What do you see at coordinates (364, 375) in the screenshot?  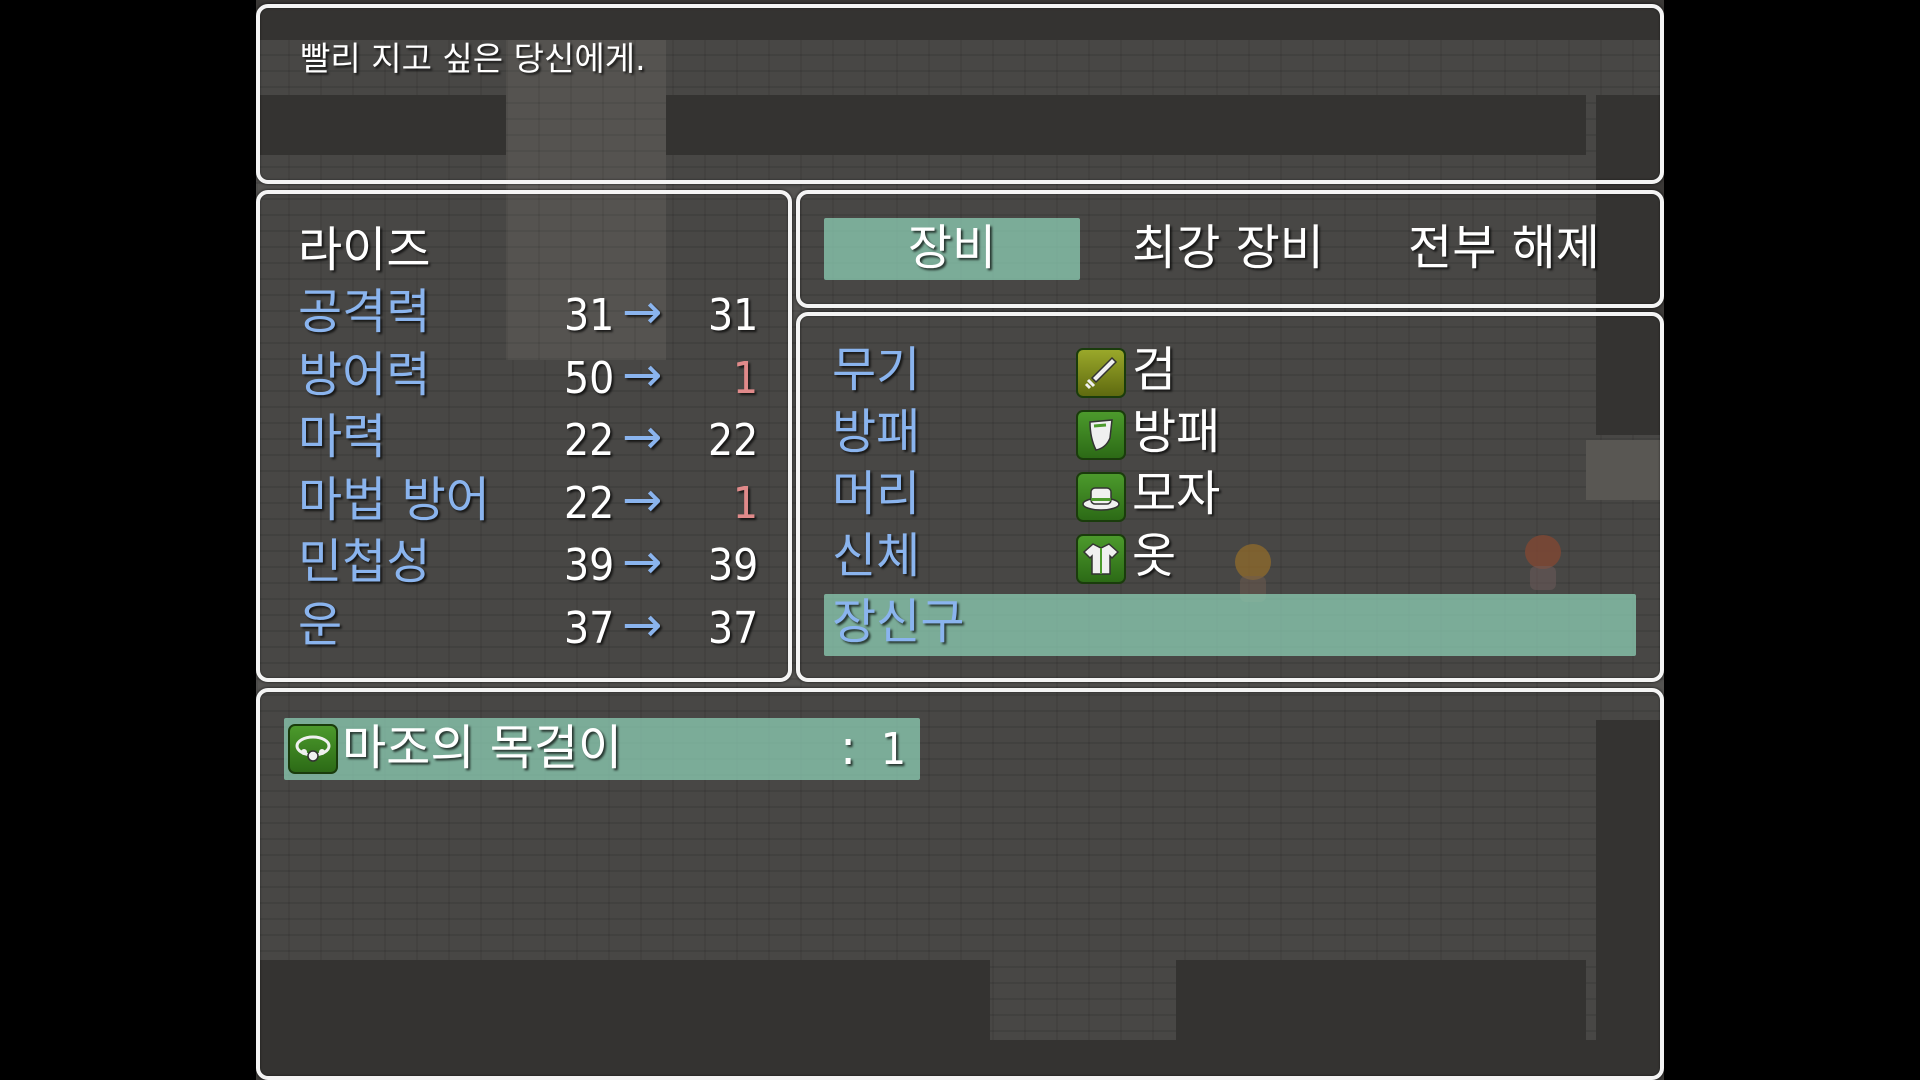 I see `stat-label: 방어력` at bounding box center [364, 375].